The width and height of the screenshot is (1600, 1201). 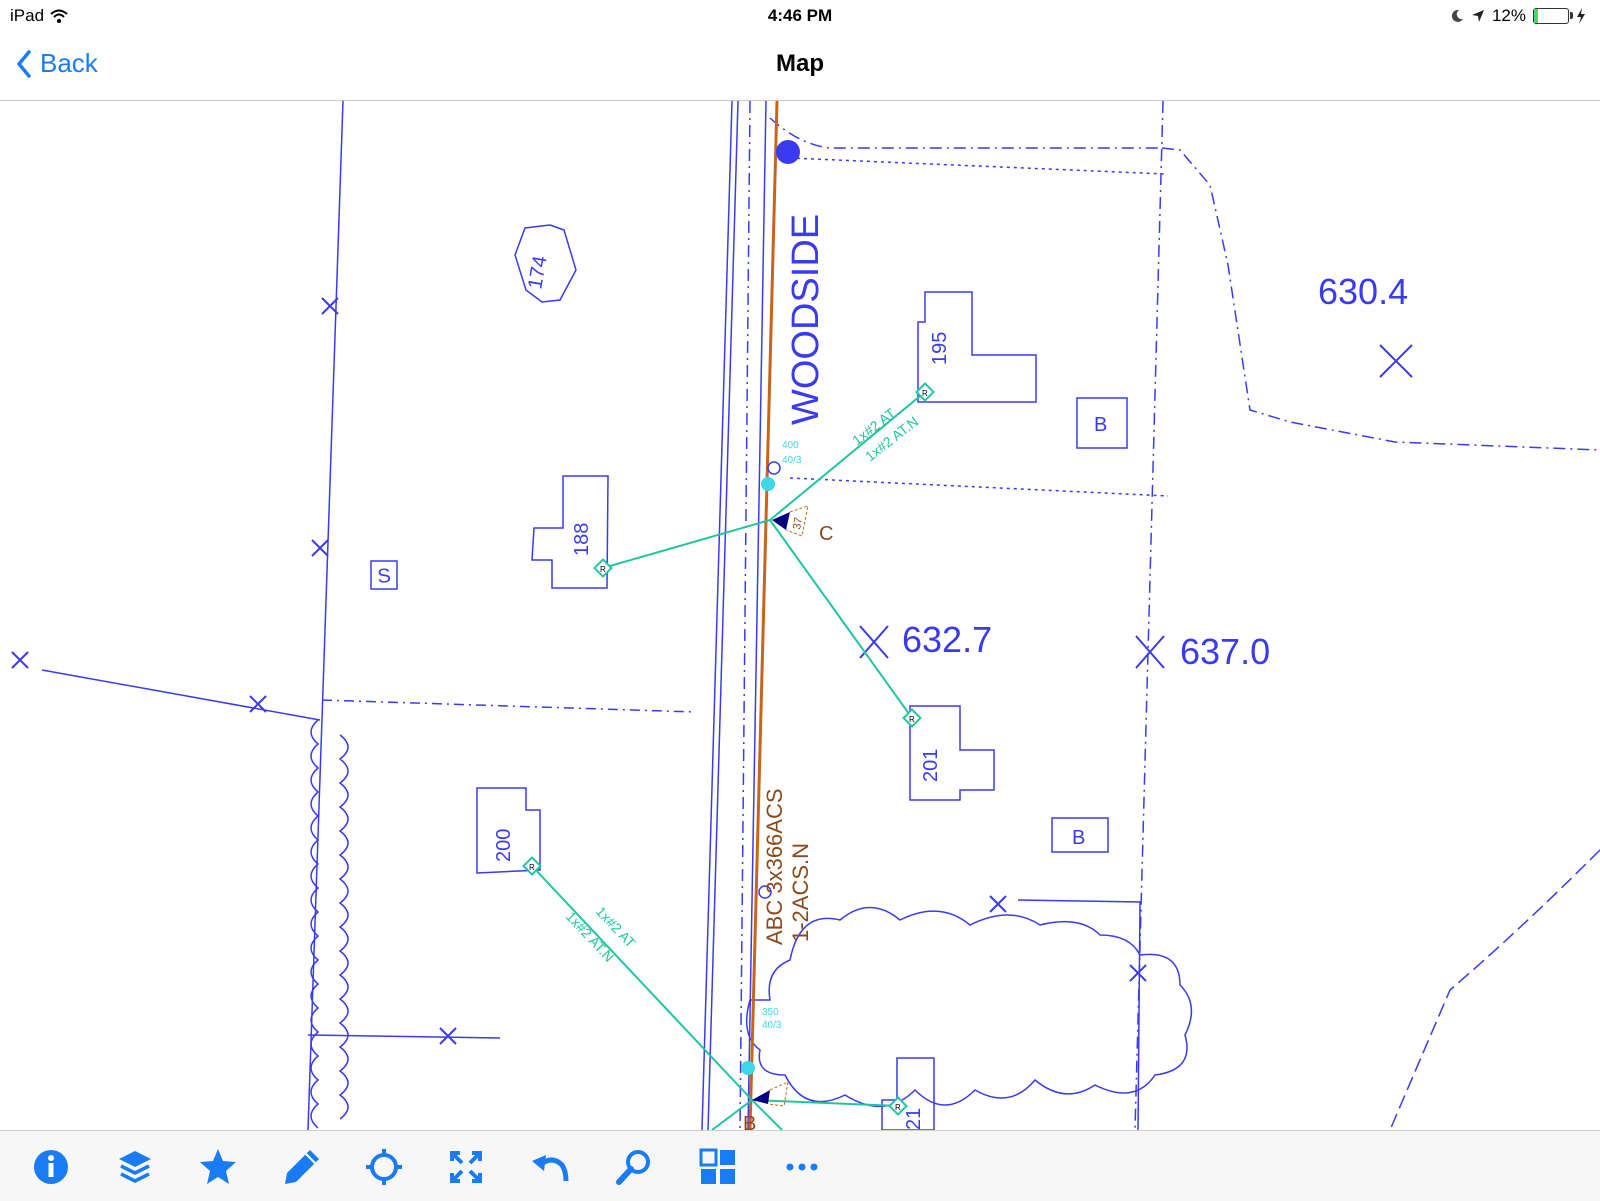 What do you see at coordinates (1553, 16) in the screenshot?
I see `battery-icon` at bounding box center [1553, 16].